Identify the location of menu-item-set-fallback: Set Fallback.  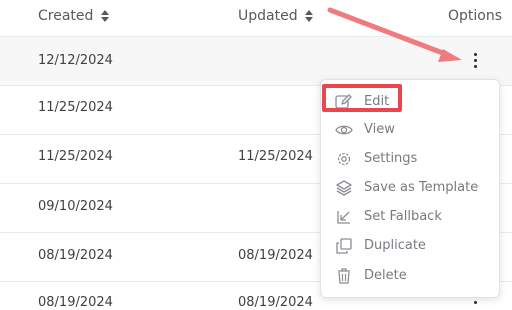
(410, 217).